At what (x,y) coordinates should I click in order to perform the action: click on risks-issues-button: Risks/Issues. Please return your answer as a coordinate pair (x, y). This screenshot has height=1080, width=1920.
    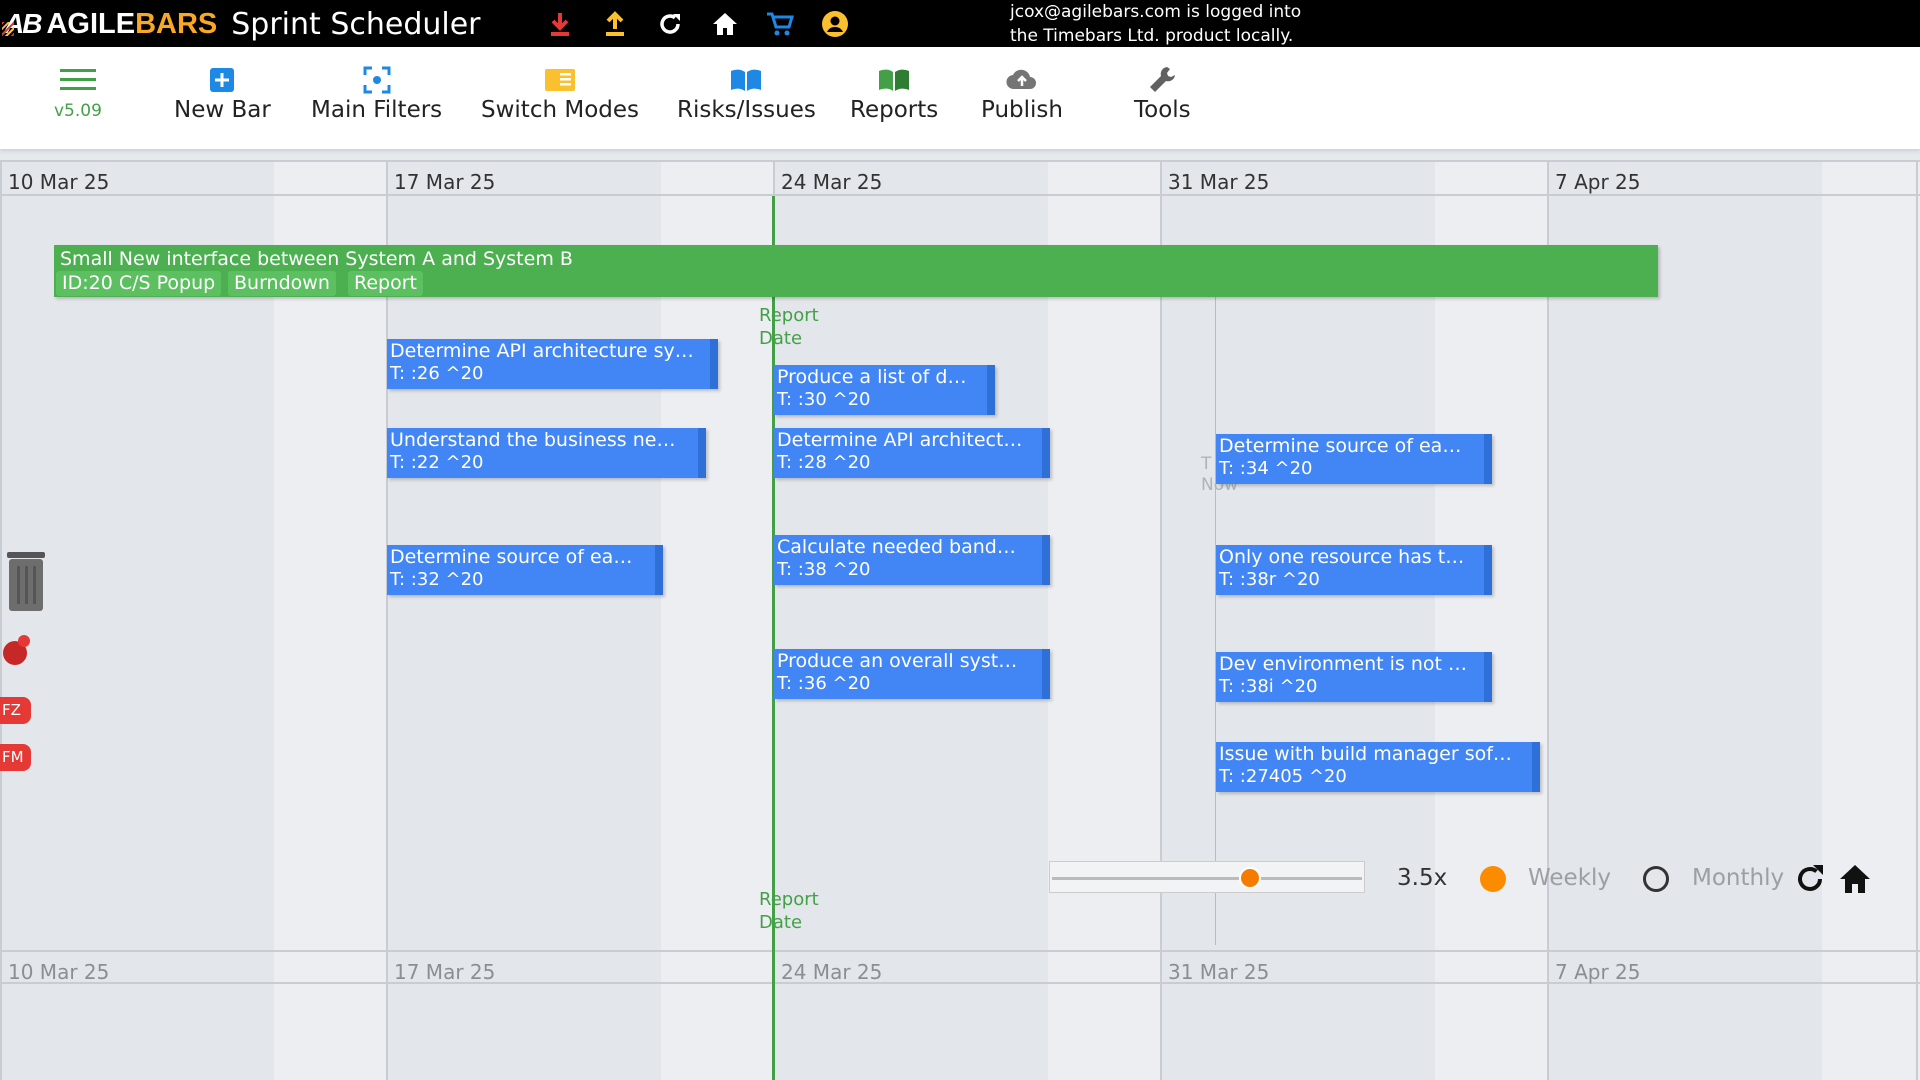
    Looking at the image, I should click on (746, 94).